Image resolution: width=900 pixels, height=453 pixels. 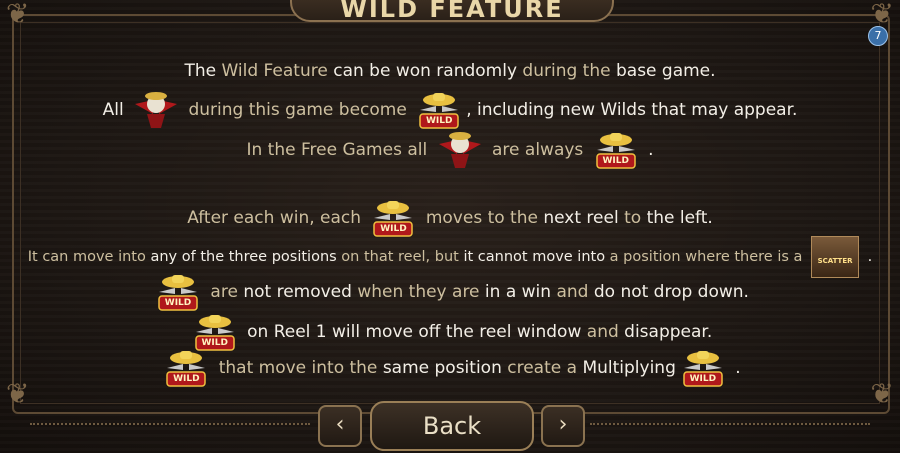 I want to click on rule-text: to, so click(x=632, y=218).